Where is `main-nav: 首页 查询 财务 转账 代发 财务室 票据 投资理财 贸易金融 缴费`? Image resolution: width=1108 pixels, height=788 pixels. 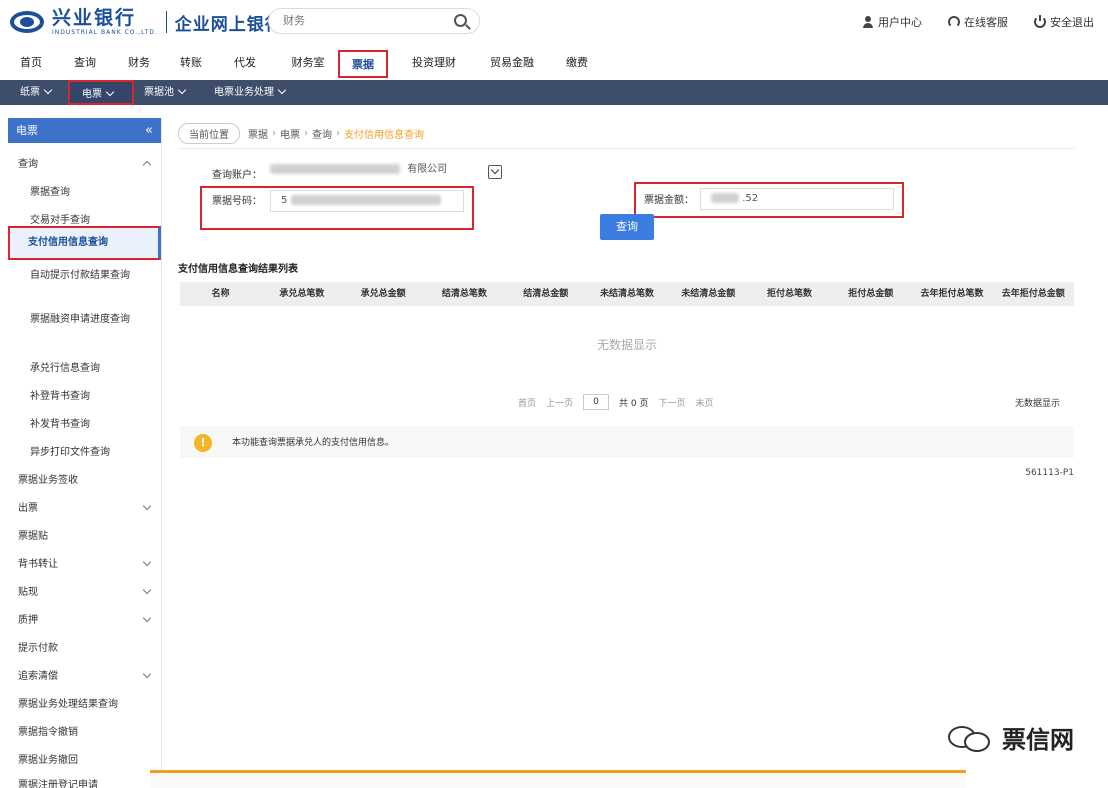
main-nav: 首页 查询 财务 转账 代发 财务室 票据 投资理财 贸易金融 缴费 is located at coordinates (554, 65).